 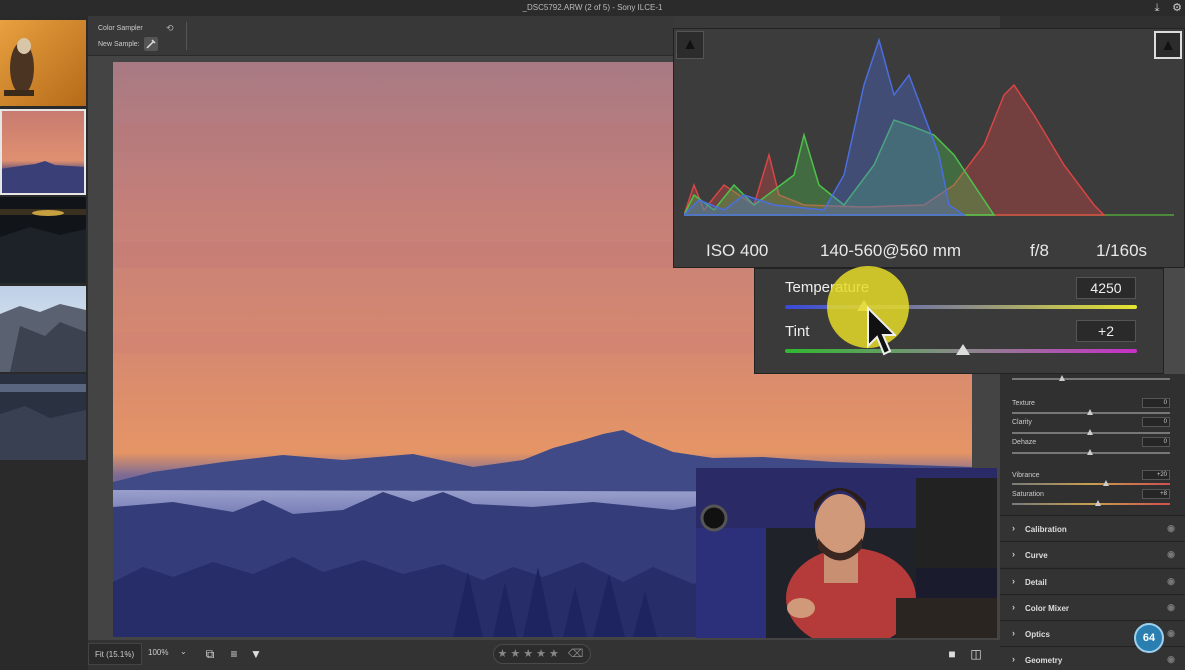 What do you see at coordinates (1046, 529) in the screenshot?
I see `section-label: Calibration` at bounding box center [1046, 529].